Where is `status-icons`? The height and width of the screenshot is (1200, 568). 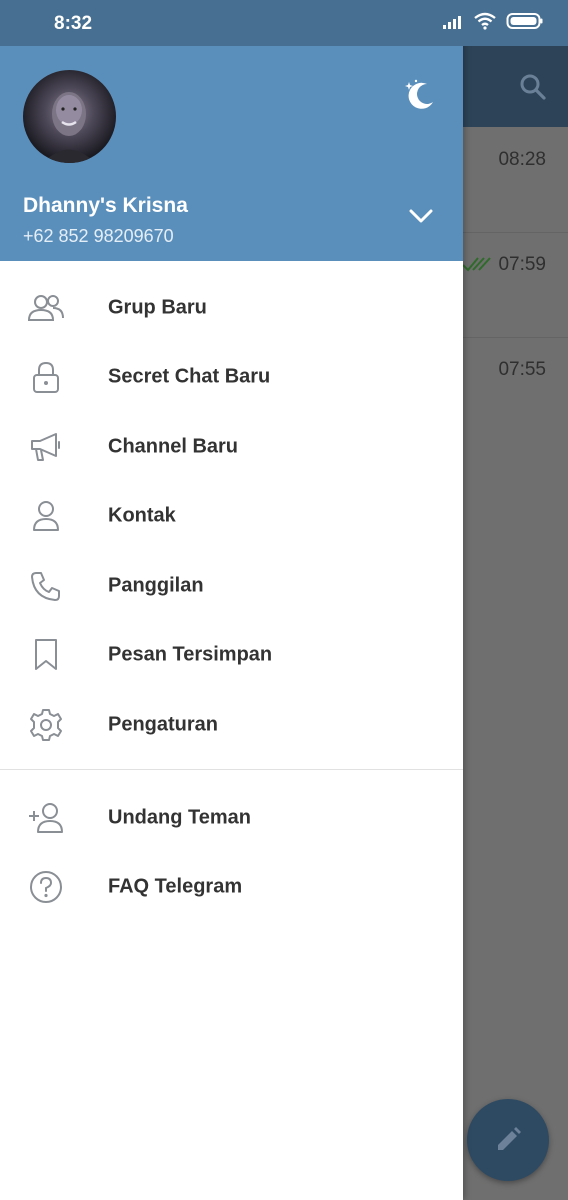 status-icons is located at coordinates (493, 23).